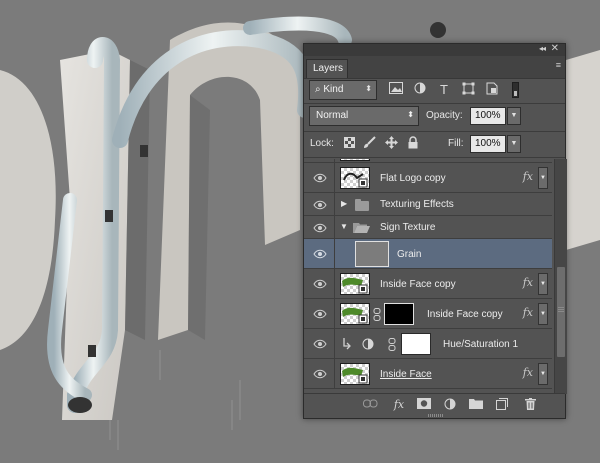 This screenshot has width=600, height=463. I want to click on tab-row: Layers ≡, so click(434, 67).